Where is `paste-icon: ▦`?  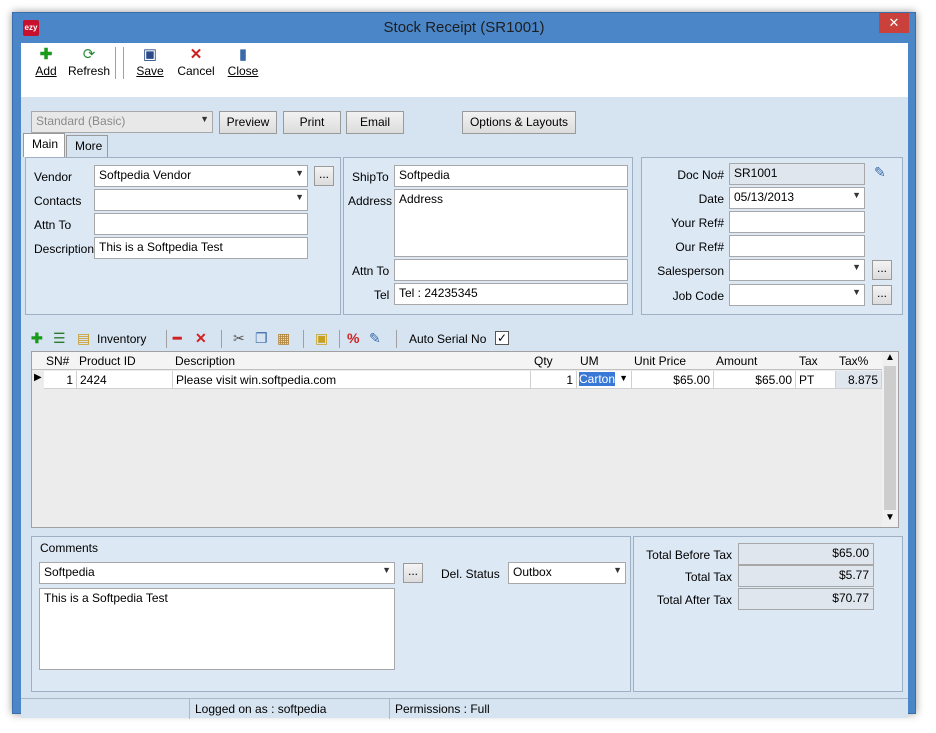
paste-icon: ▦ is located at coordinates (283, 338).